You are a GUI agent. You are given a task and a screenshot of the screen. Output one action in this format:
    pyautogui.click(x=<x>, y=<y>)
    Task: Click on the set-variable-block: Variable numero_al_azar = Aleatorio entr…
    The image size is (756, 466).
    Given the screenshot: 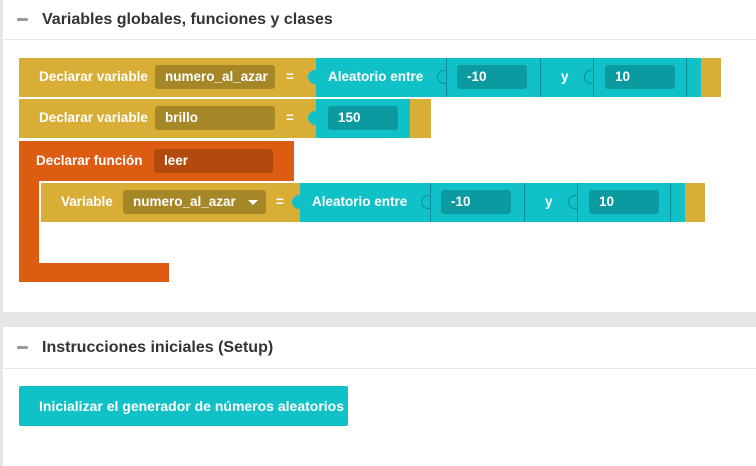 What is the action you would take?
    pyautogui.click(x=373, y=202)
    